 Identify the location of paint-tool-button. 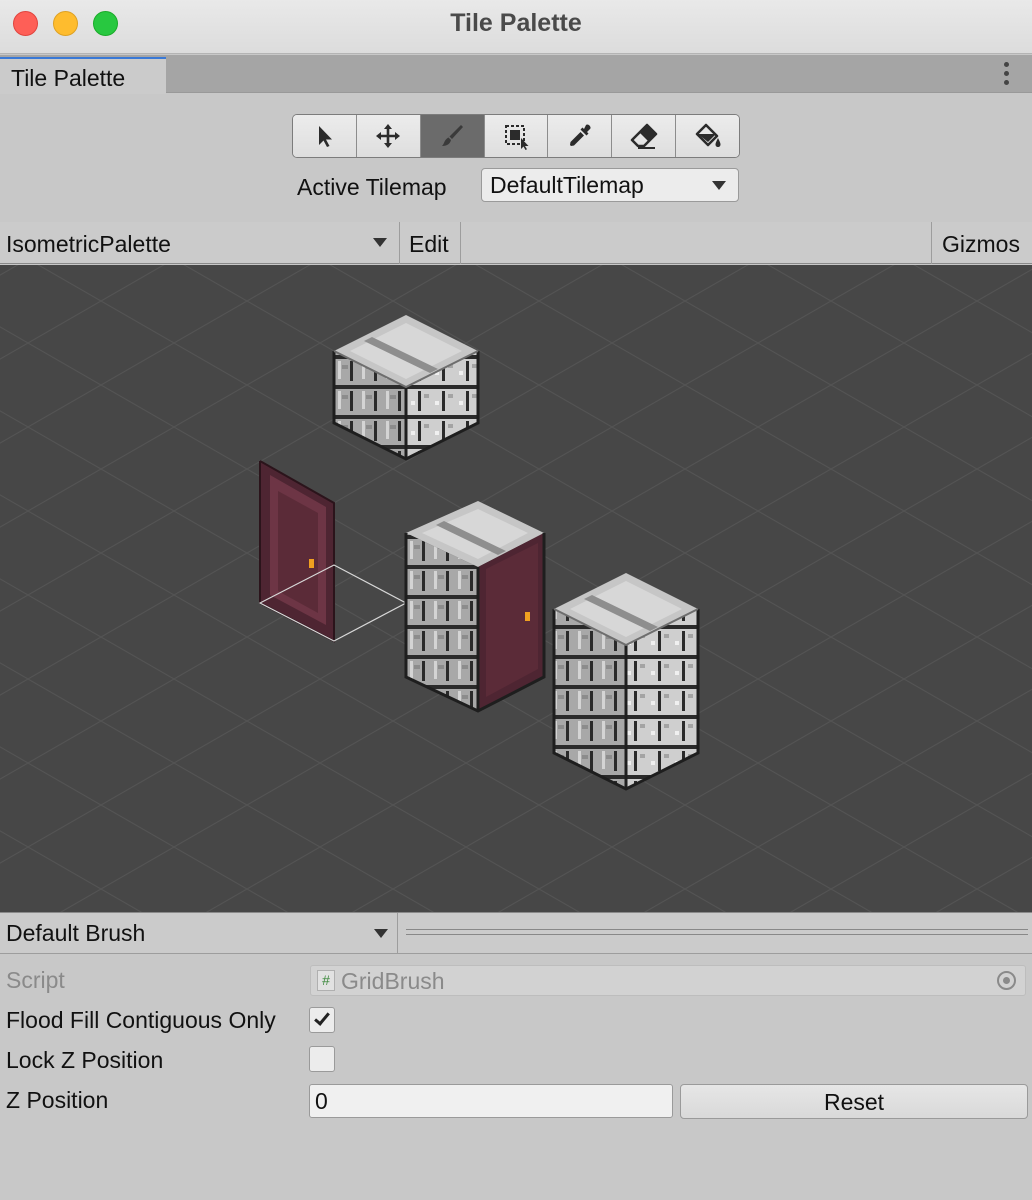
(452, 136).